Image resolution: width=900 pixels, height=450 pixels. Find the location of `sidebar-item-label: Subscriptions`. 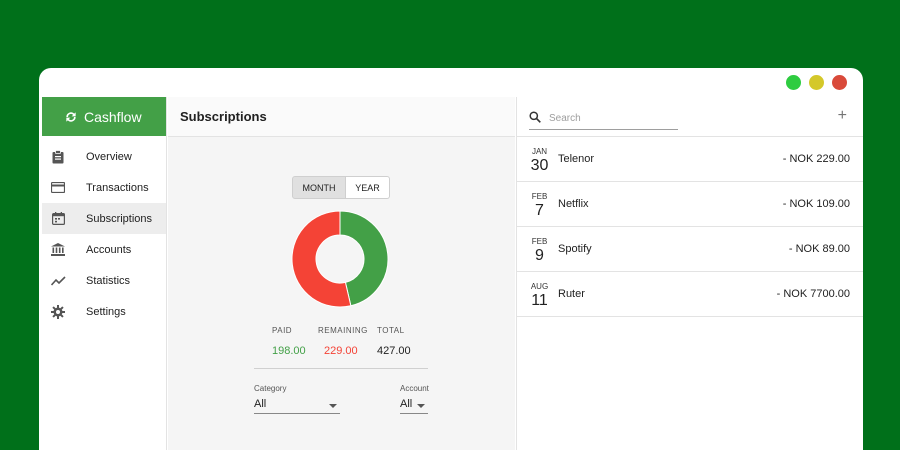

sidebar-item-label: Subscriptions is located at coordinates (119, 218).